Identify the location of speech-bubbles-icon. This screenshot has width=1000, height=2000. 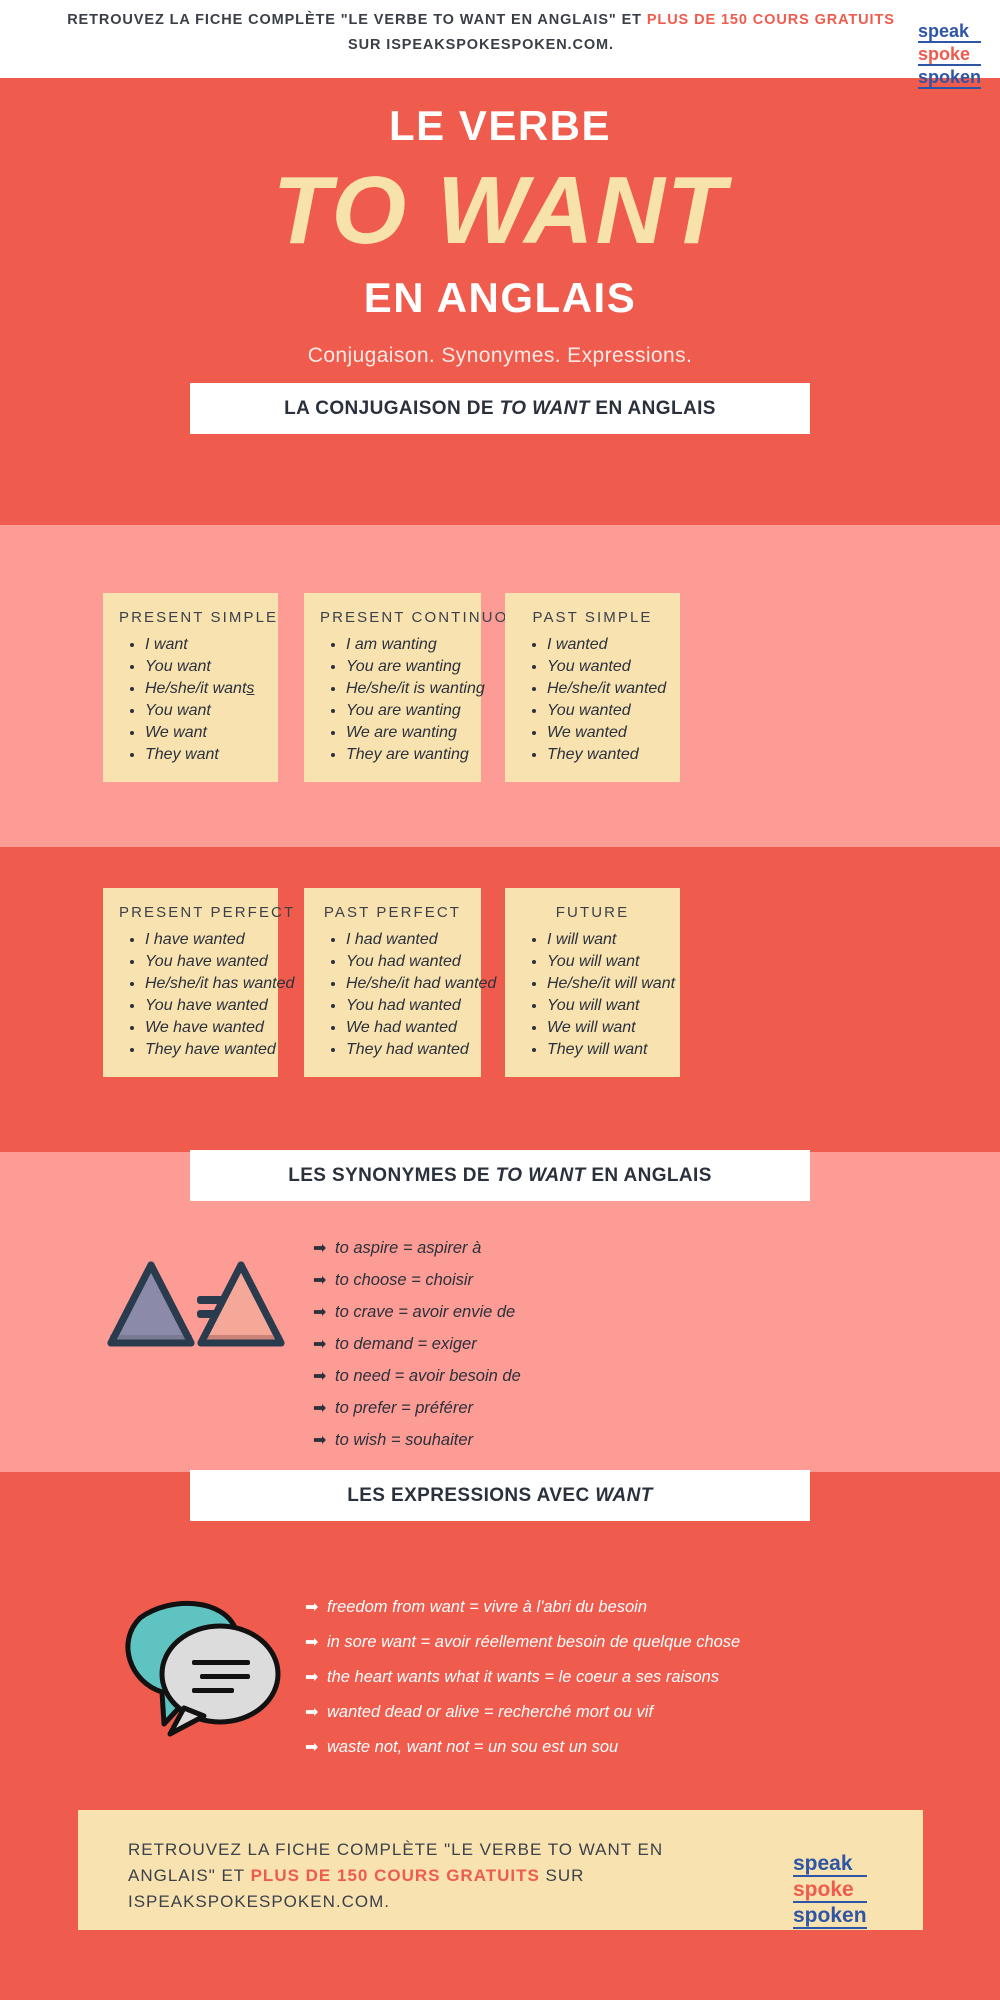
(204, 1670).